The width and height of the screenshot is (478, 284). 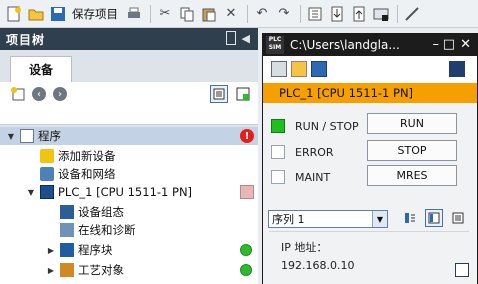 I want to click on save-sim-icon, so click(x=319, y=69).